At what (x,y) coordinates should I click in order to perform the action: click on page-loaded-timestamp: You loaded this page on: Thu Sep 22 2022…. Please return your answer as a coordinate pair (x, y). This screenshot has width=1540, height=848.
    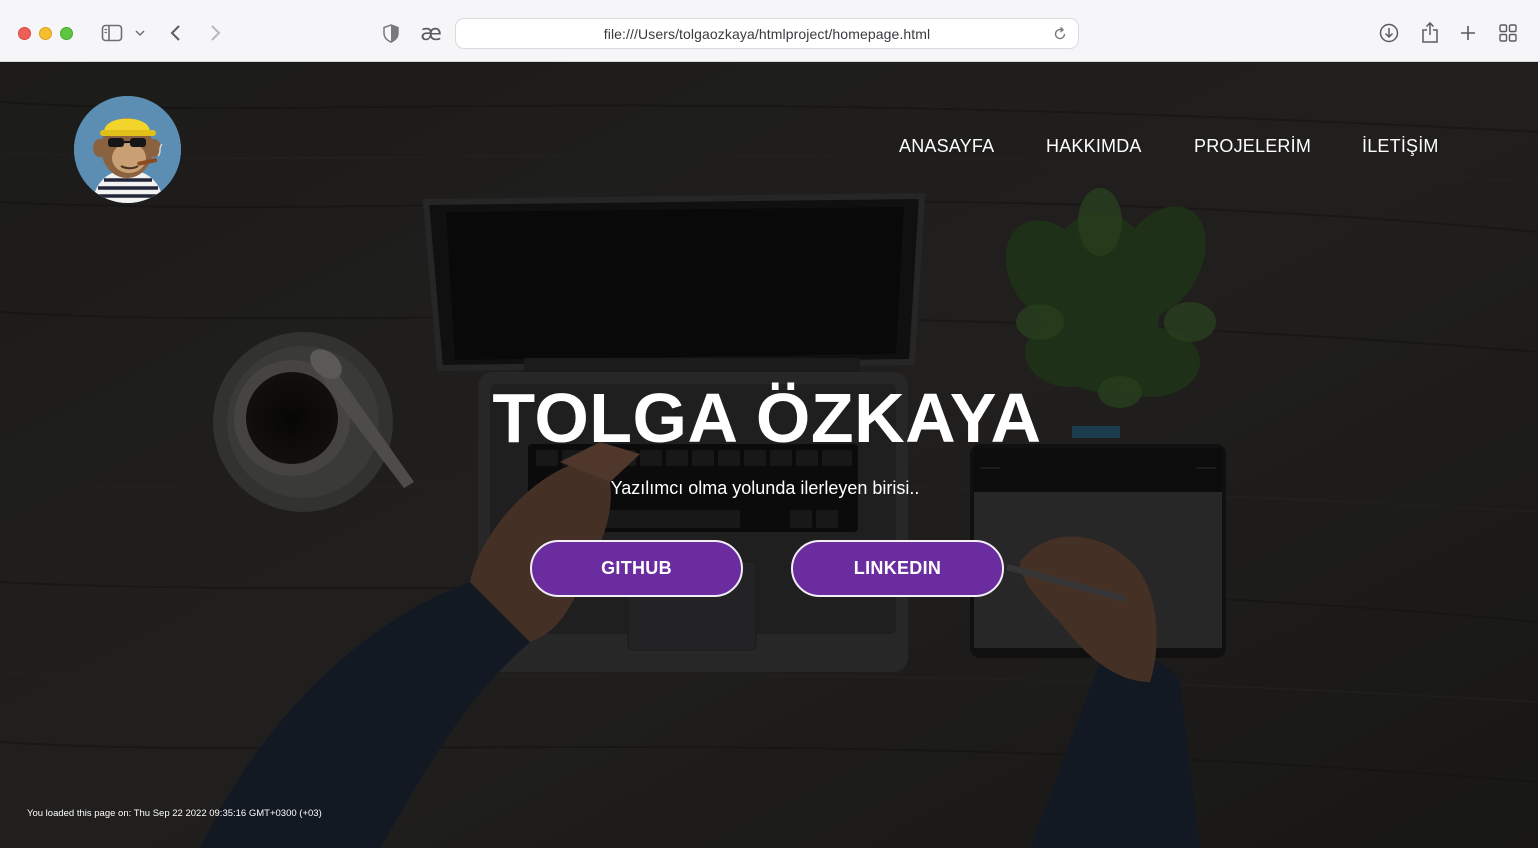
    Looking at the image, I should click on (174, 813).